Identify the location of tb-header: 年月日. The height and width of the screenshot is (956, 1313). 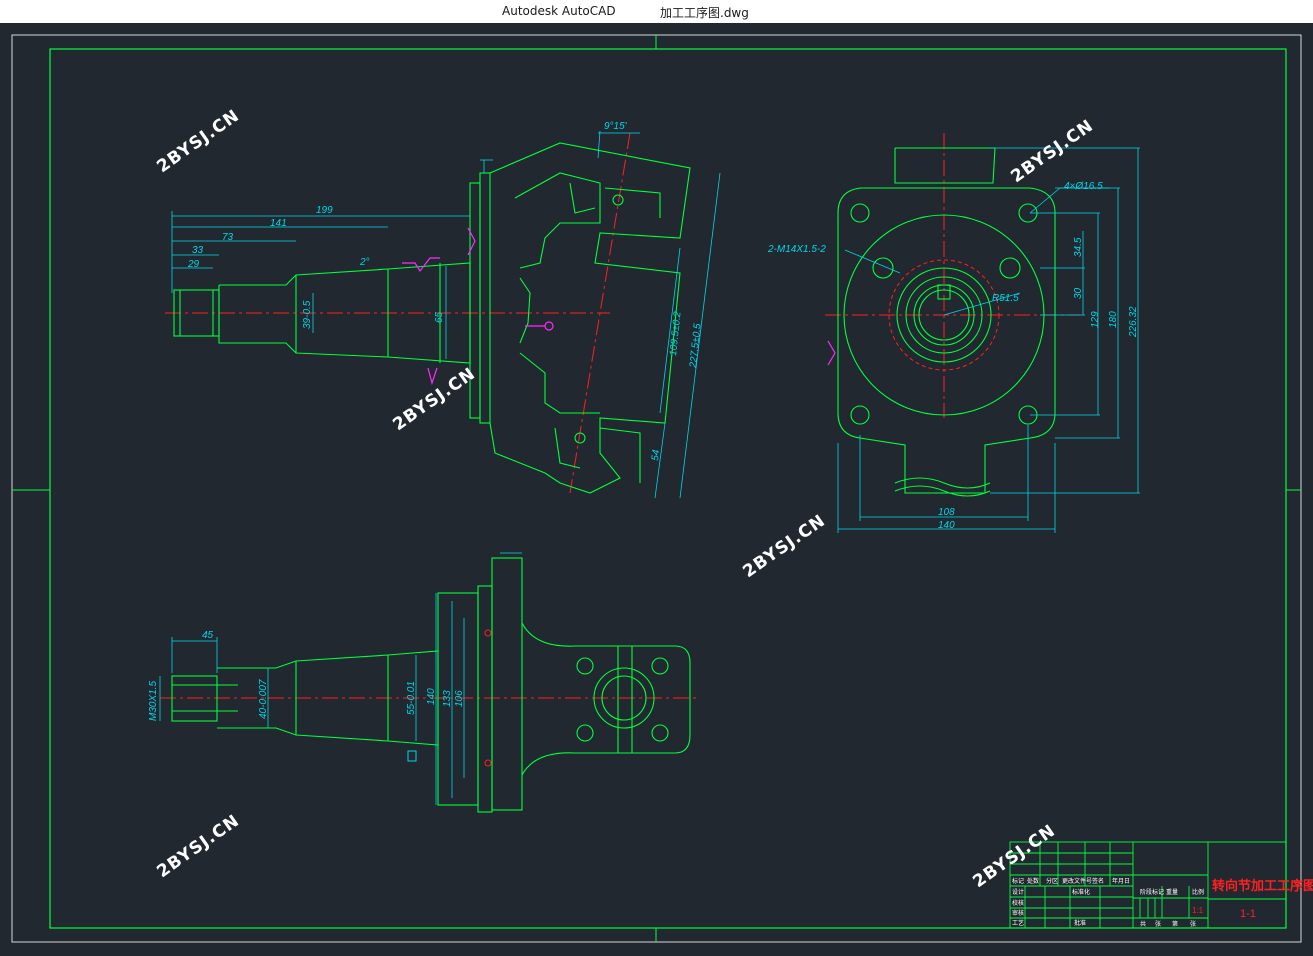
(1121, 881).